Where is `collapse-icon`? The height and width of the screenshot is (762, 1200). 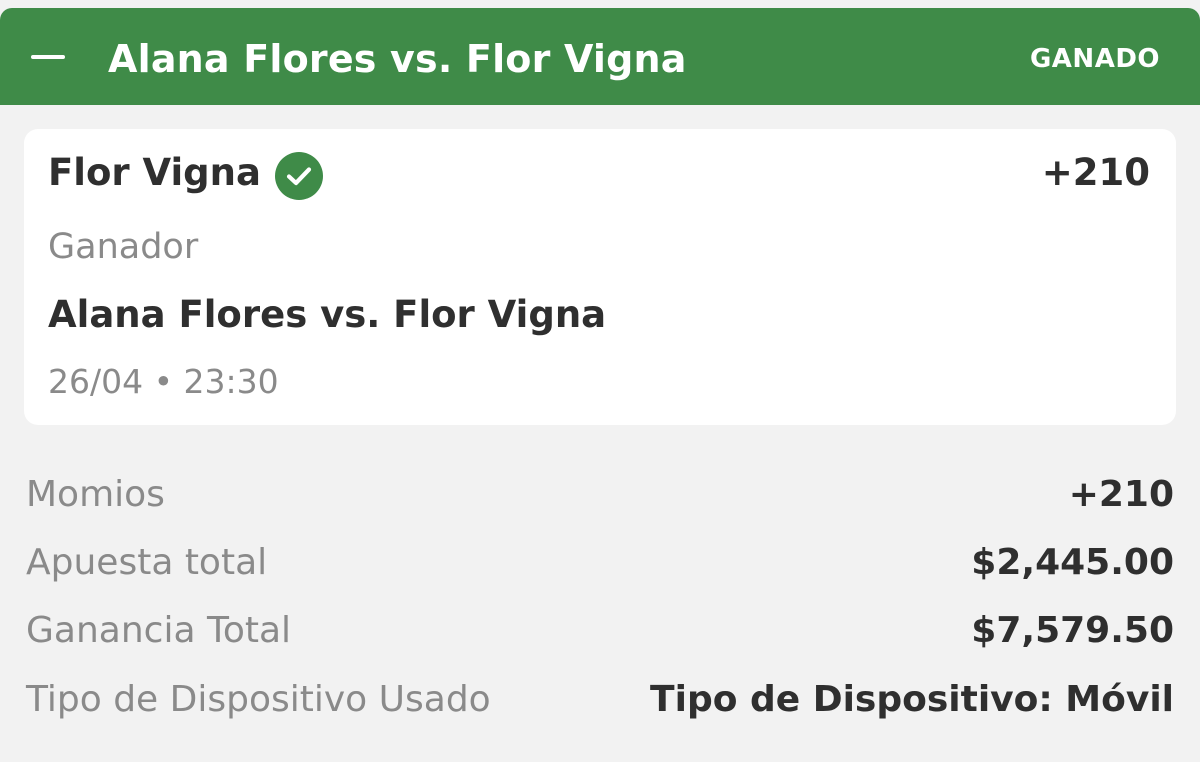
collapse-icon is located at coordinates (48, 57).